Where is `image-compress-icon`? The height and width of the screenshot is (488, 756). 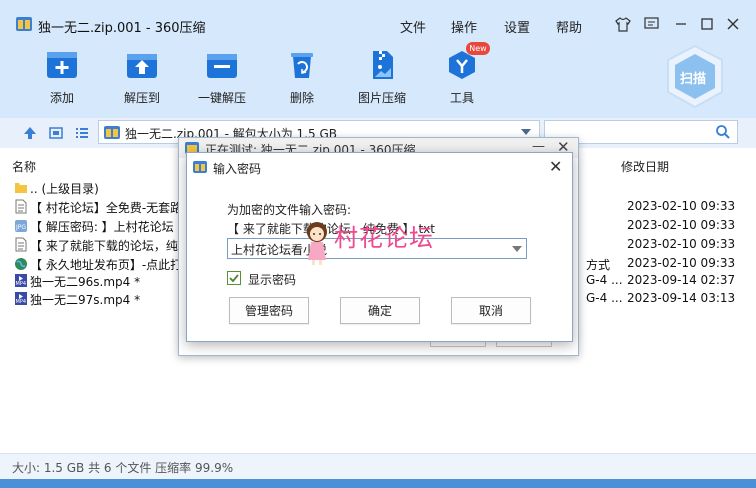
image-compress-icon is located at coordinates (383, 65).